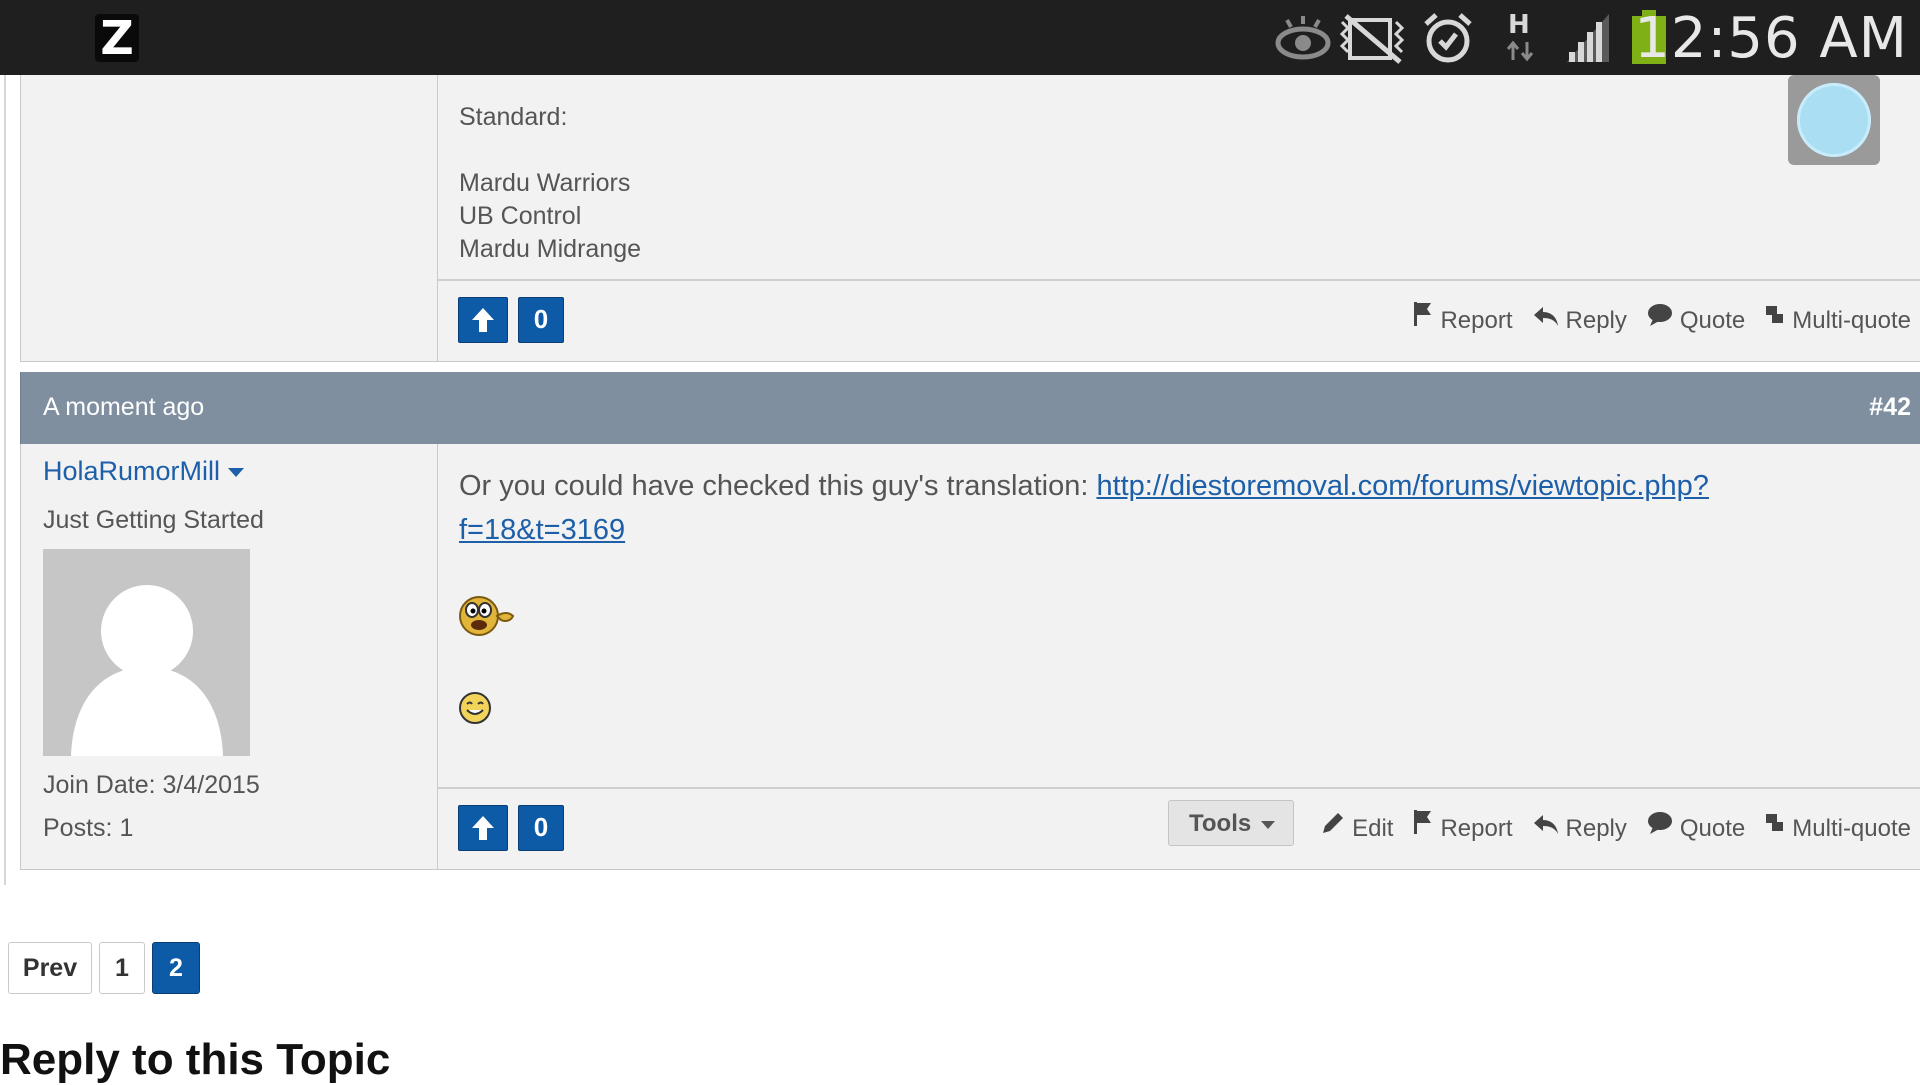  Describe the element at coordinates (126, 828) in the screenshot. I see `posts-value: 1` at that location.